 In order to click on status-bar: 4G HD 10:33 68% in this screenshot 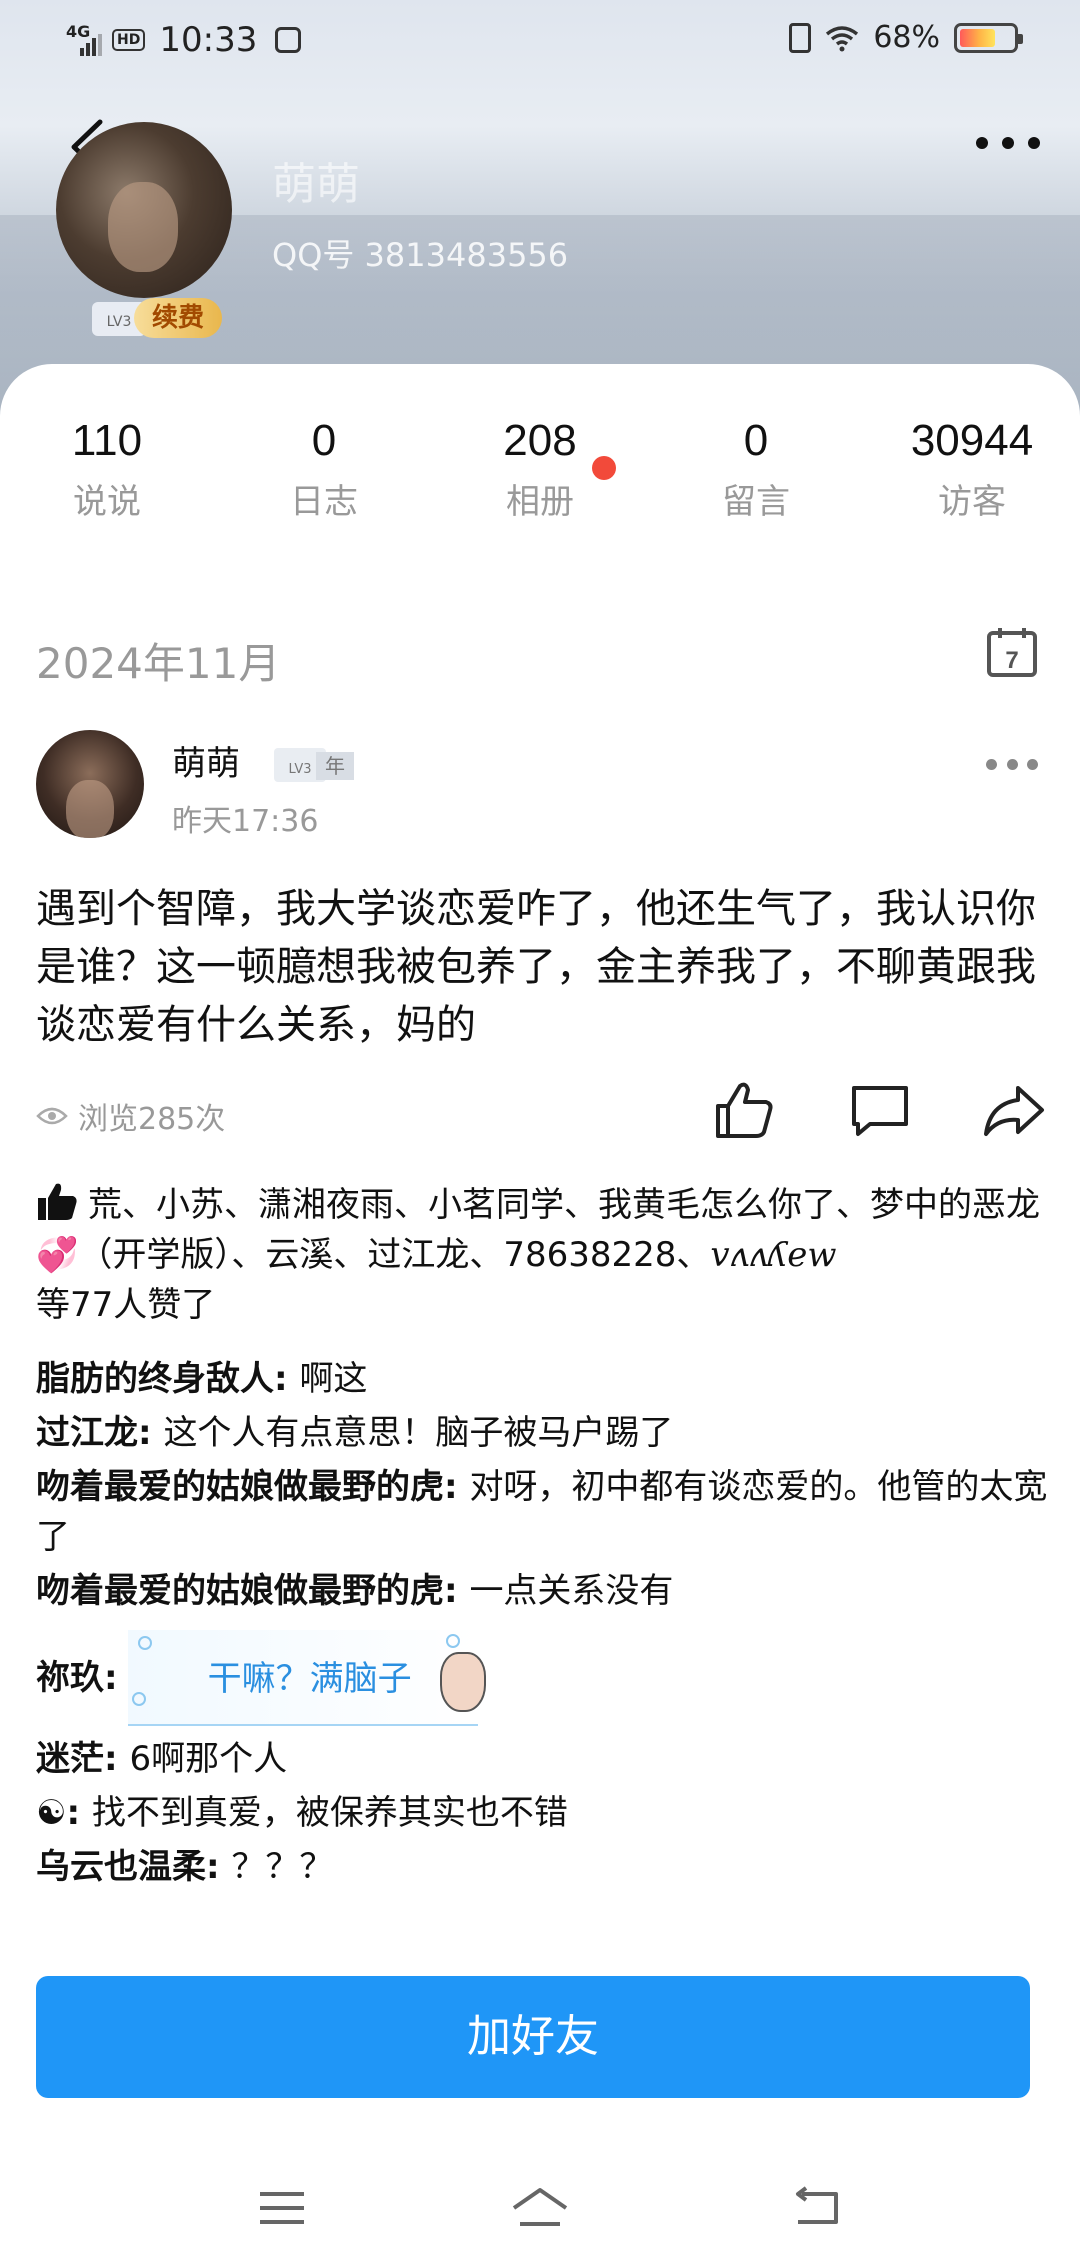, I will do `click(540, 38)`.